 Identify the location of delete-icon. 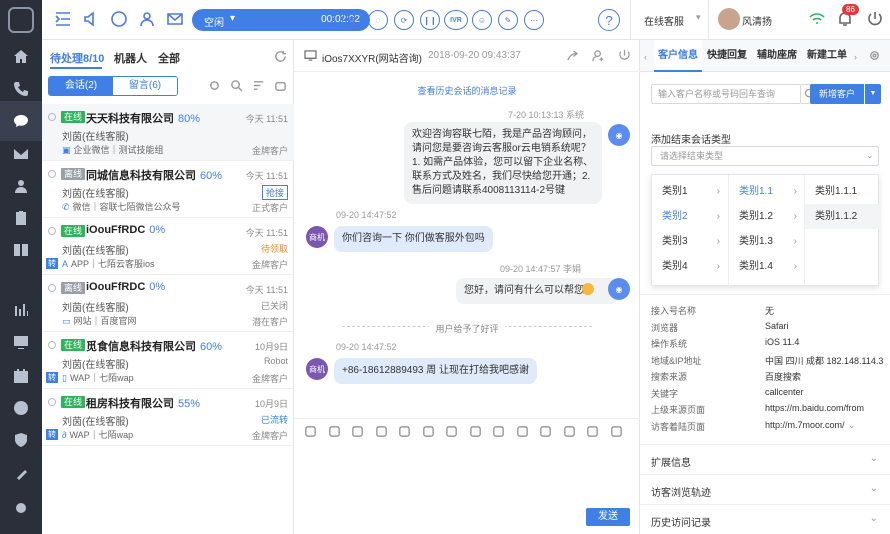
(617, 432).